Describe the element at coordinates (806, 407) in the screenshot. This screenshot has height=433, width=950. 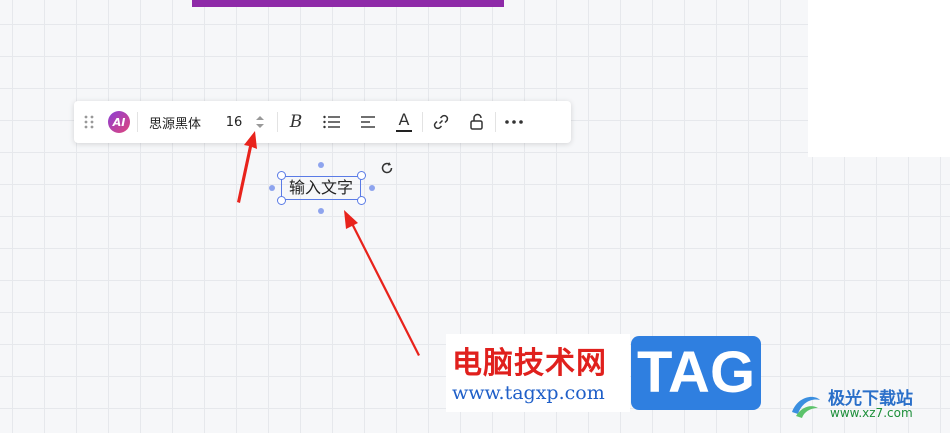
I see `aurora-logo-icon` at that location.